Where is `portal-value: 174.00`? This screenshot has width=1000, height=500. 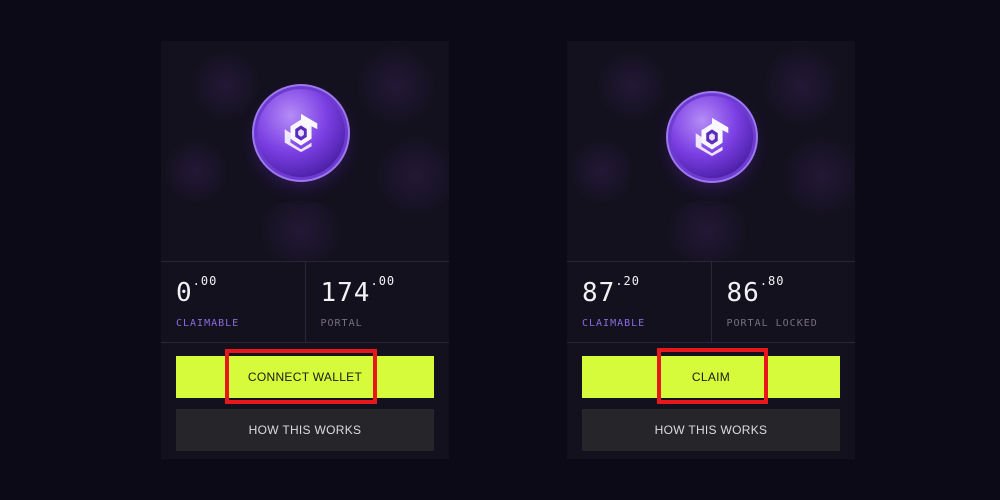
portal-value: 174.00 is located at coordinates (358, 291).